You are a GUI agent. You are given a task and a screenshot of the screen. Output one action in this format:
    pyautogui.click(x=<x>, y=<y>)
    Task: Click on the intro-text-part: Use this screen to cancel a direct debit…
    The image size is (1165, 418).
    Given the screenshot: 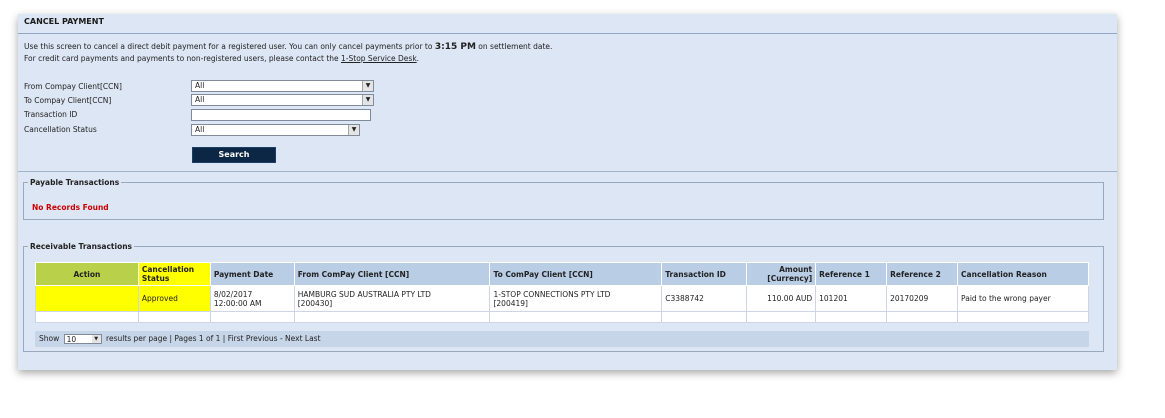 What is the action you would take?
    pyautogui.click(x=229, y=46)
    